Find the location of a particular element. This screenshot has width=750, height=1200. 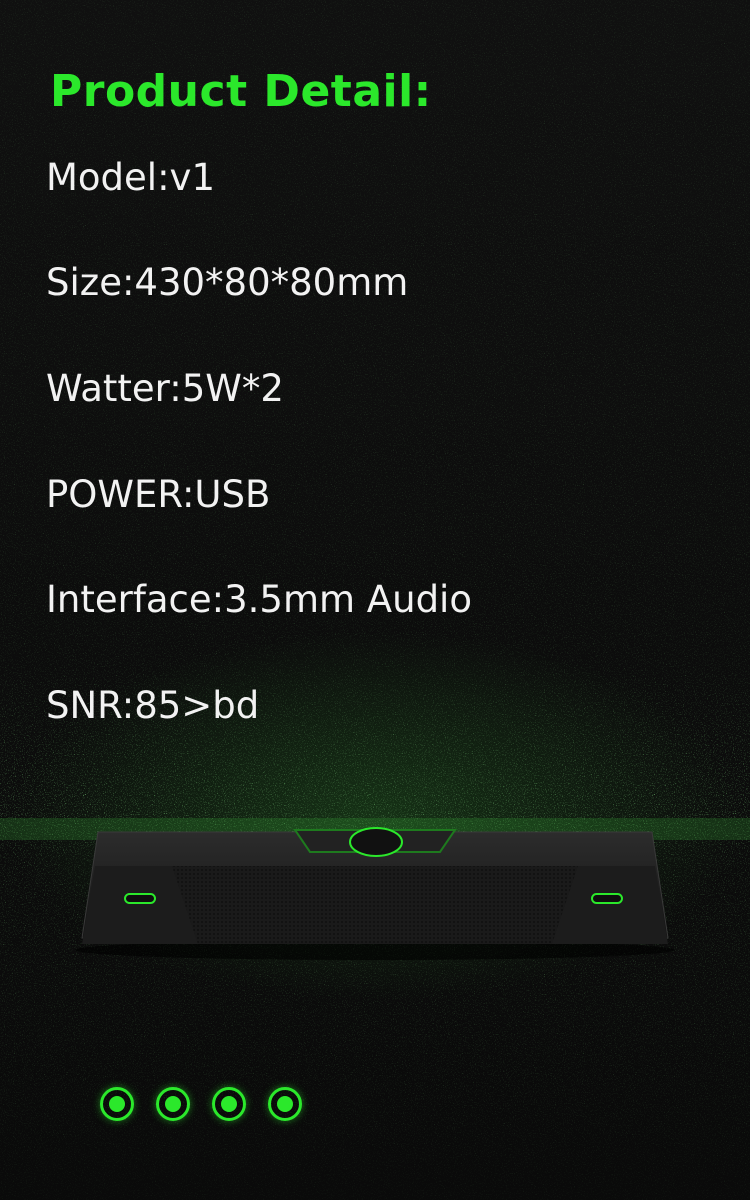

spec-wattage: Watter:5W*2 is located at coordinates (165, 388).